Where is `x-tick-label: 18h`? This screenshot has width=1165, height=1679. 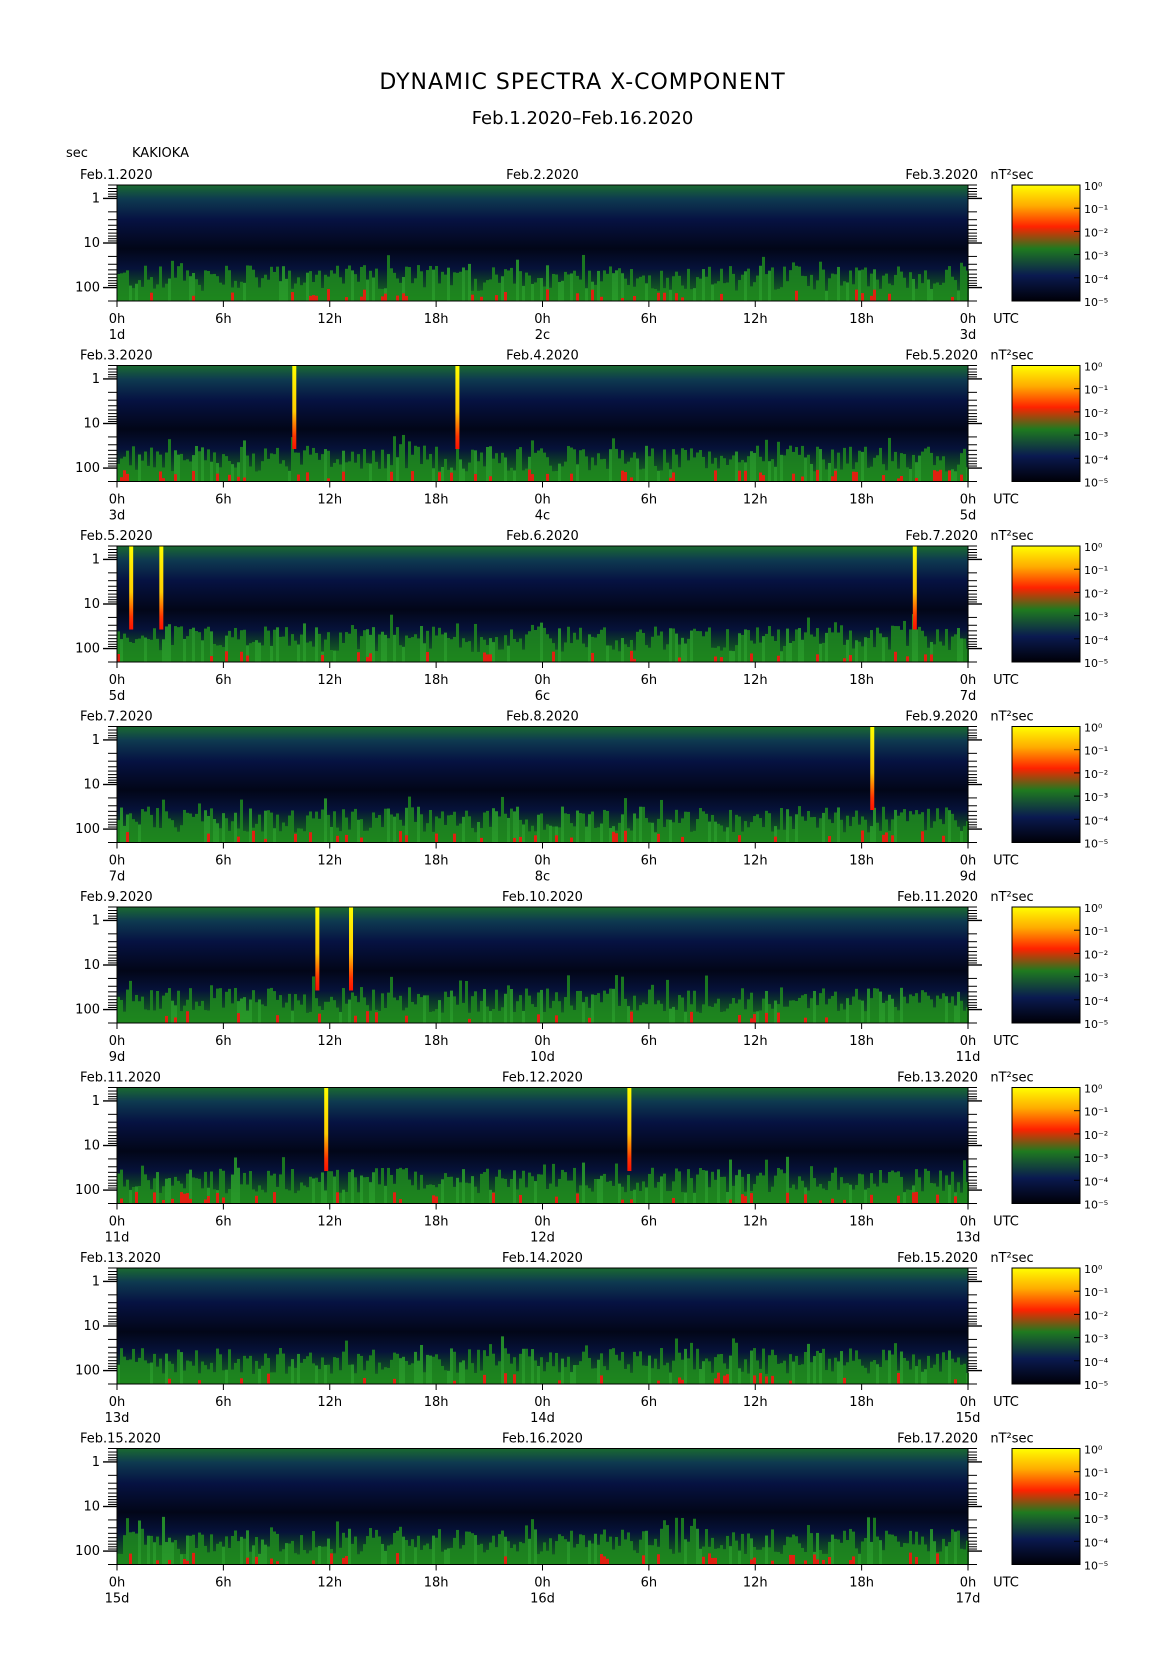 x-tick-label: 18h is located at coordinates (861, 319).